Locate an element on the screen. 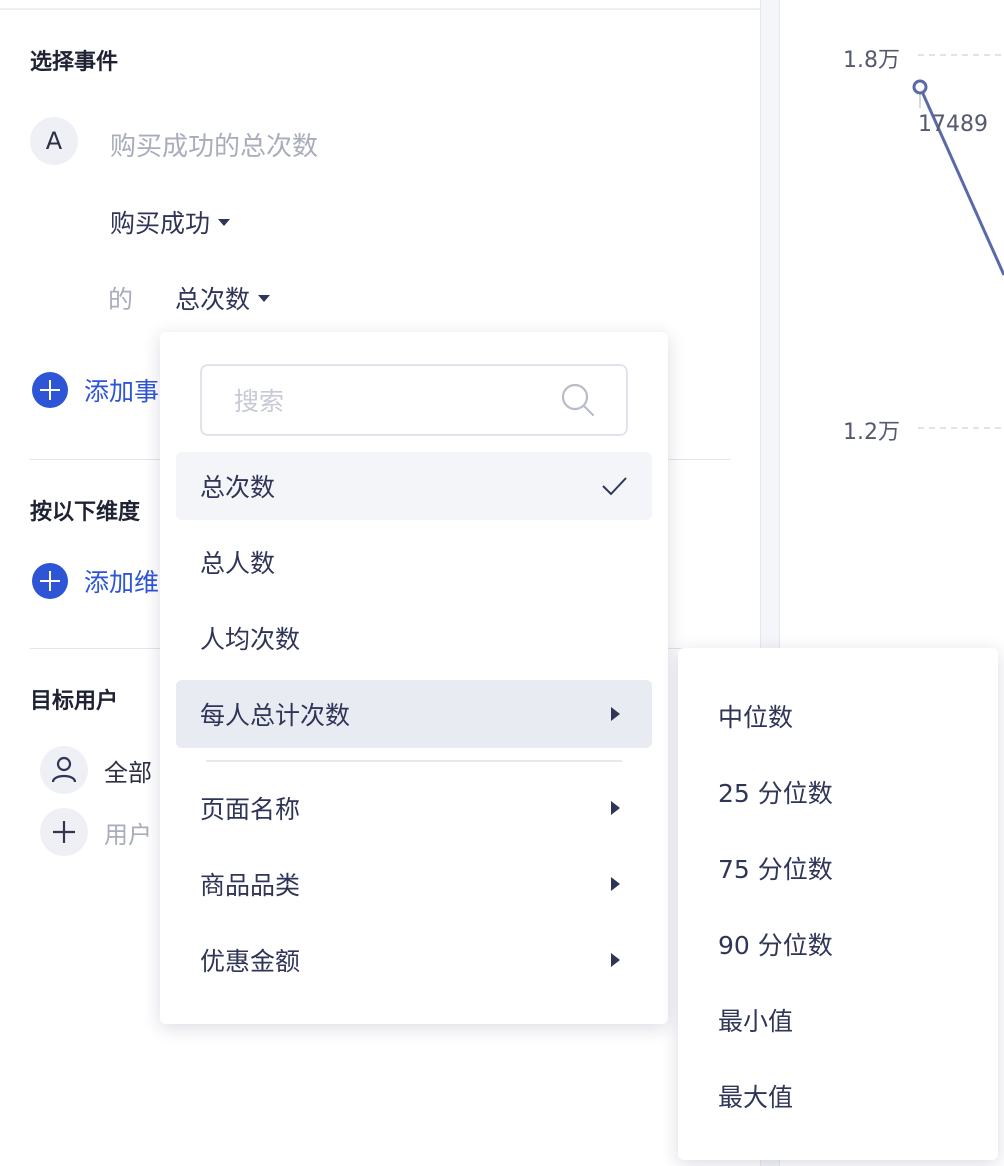  user-icon is located at coordinates (64, 770).